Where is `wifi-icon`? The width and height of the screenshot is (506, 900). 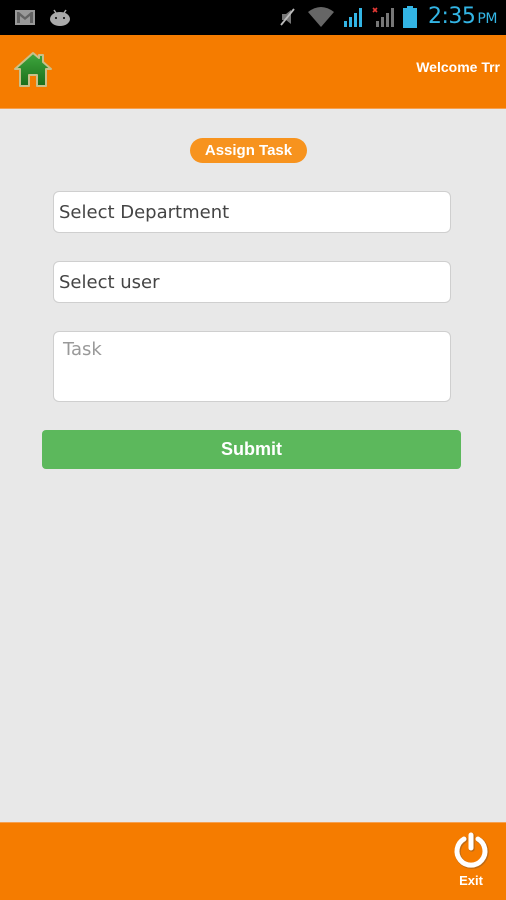 wifi-icon is located at coordinates (321, 17).